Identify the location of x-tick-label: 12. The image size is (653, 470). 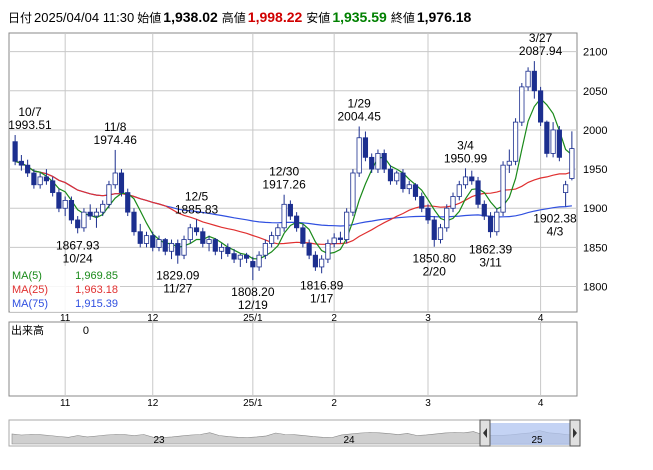
(153, 318).